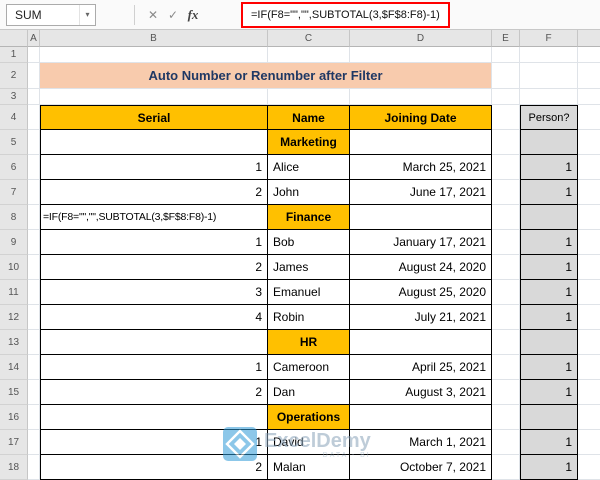 The height and width of the screenshot is (480, 600). What do you see at coordinates (51, 14) in the screenshot?
I see `name-box: SUM ▾` at bounding box center [51, 14].